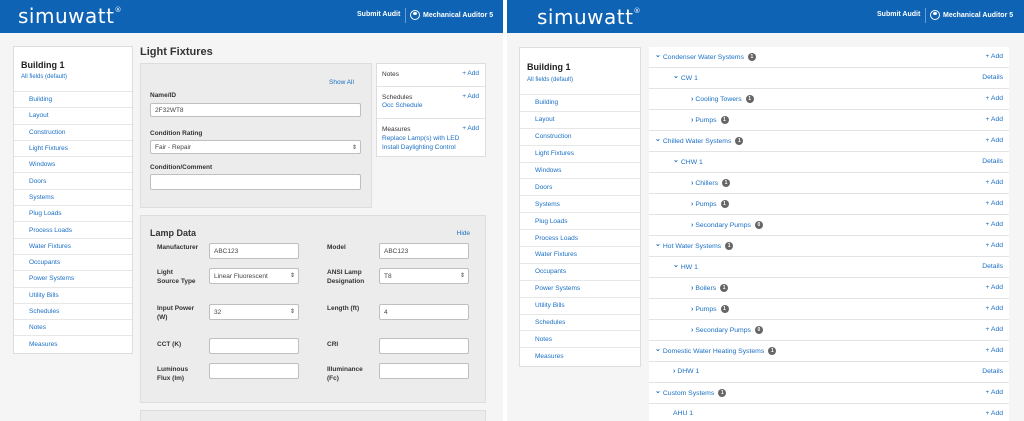 This screenshot has width=1024, height=421. I want to click on tree-row-label: ⌄ CHW 1, so click(688, 161).